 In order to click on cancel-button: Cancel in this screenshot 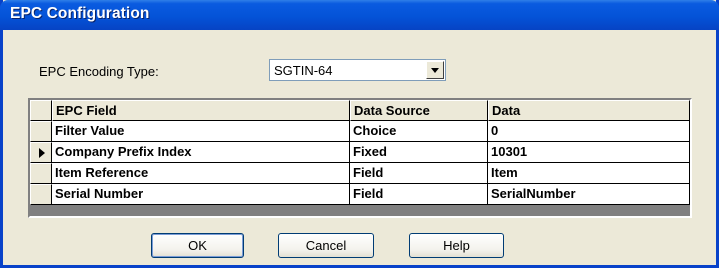, I will do `click(326, 245)`.